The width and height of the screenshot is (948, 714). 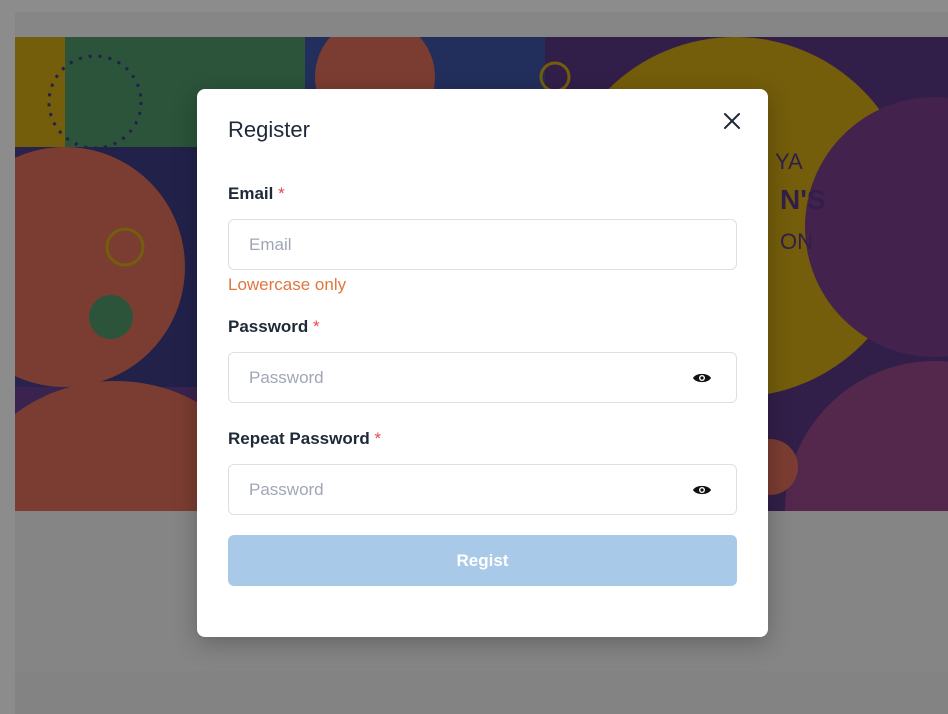 What do you see at coordinates (269, 129) in the screenshot?
I see `modal-title: Register` at bounding box center [269, 129].